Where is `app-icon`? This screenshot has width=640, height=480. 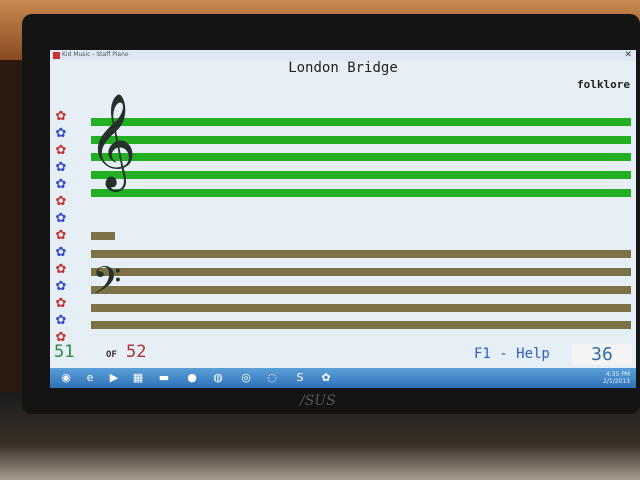
app-icon is located at coordinates (56, 55).